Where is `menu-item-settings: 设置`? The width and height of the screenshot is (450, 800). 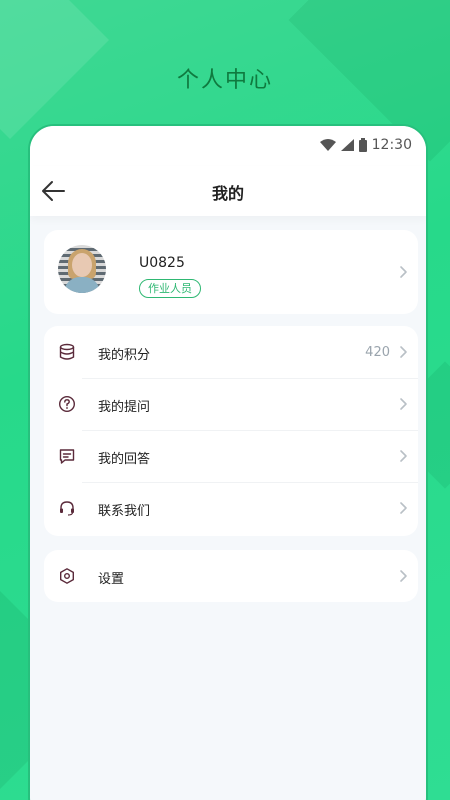
menu-item-settings: 设置 is located at coordinates (231, 576).